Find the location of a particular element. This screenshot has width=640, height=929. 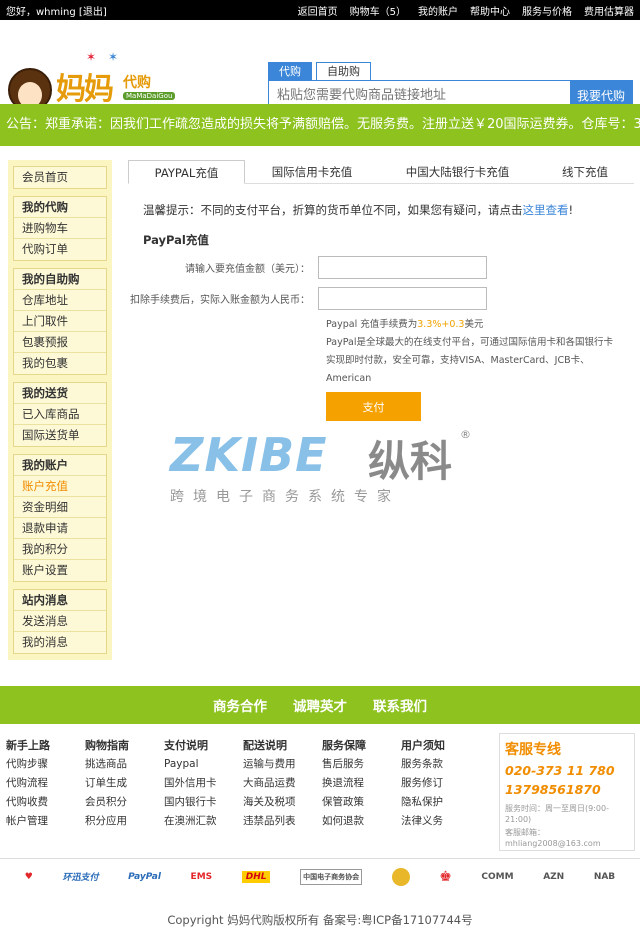

watermark: ZKIBE 纵科 ® 跨境电子商务系统专家 is located at coordinates (320, 468).